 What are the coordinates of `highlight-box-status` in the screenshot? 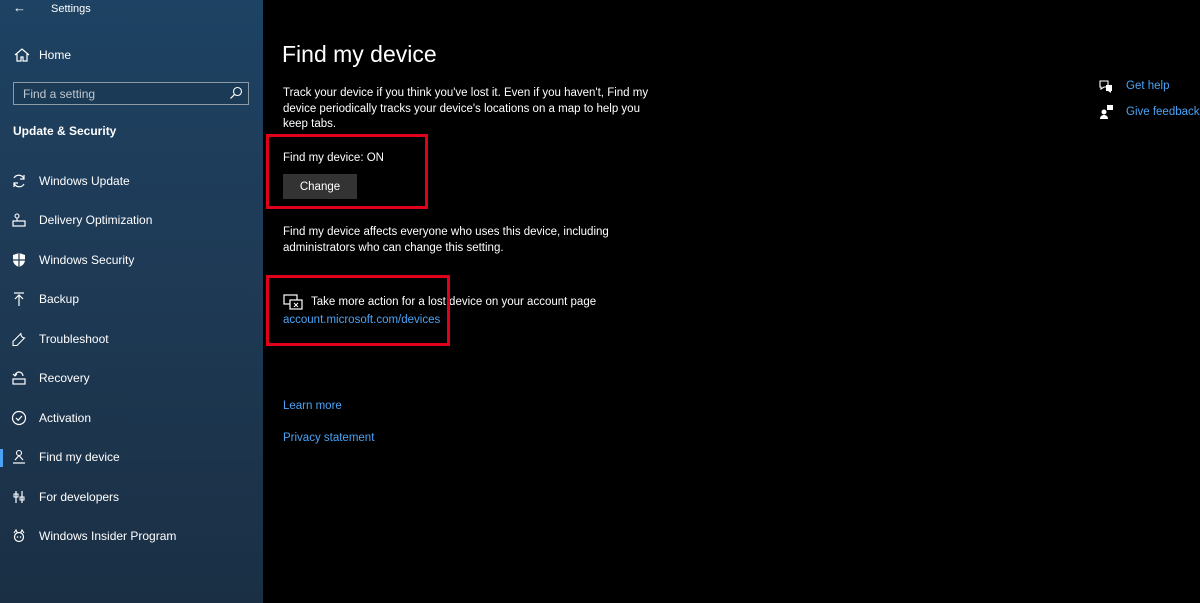 It's located at (347, 171).